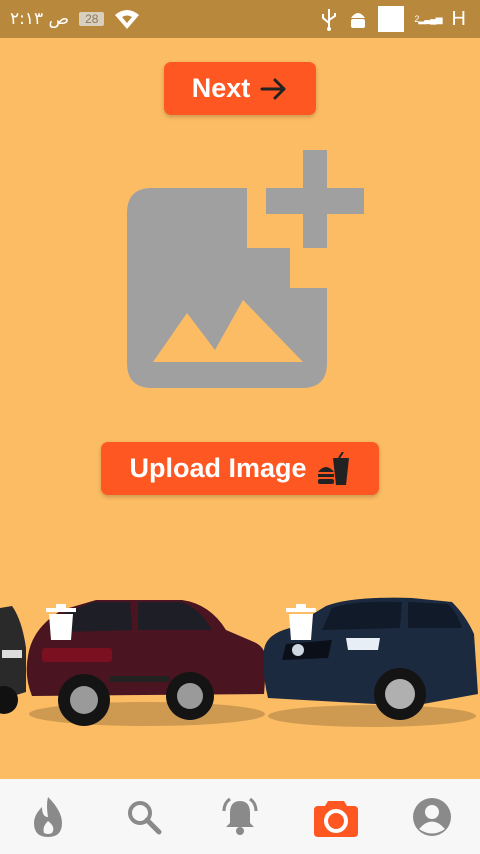 This screenshot has height=854, width=480. I want to click on next-button: Next, so click(240, 88).